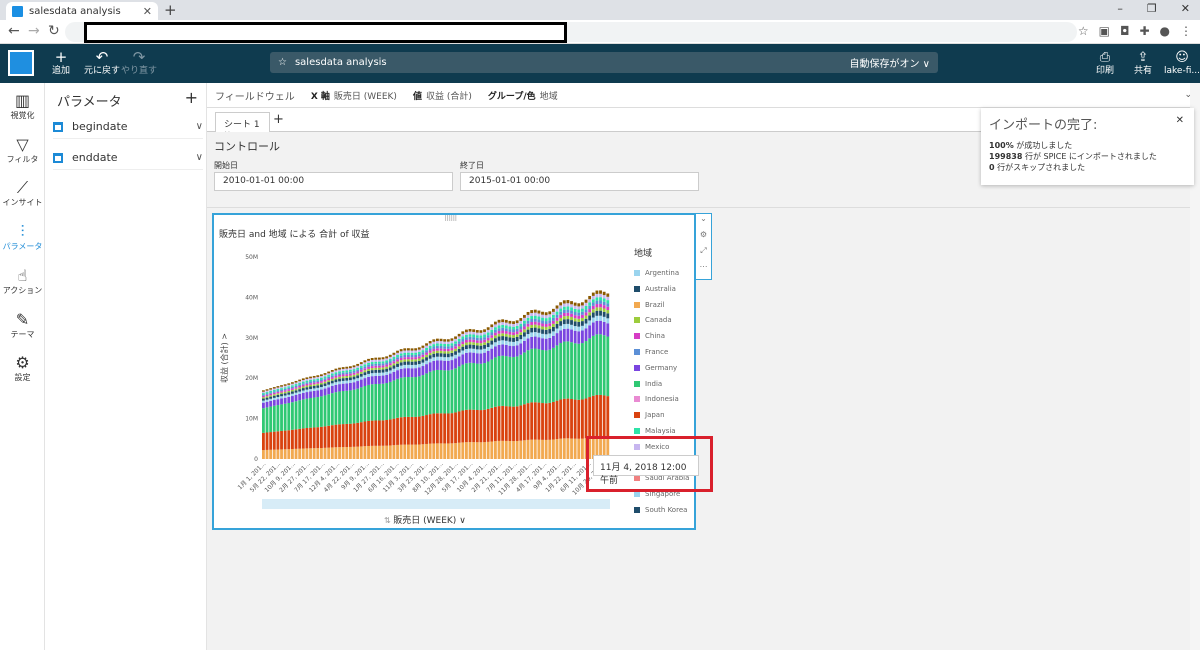 This screenshot has height=650, width=1200. What do you see at coordinates (333, 181) in the screenshot?
I see `begin-date-input: 2010-01-01 00:00` at bounding box center [333, 181].